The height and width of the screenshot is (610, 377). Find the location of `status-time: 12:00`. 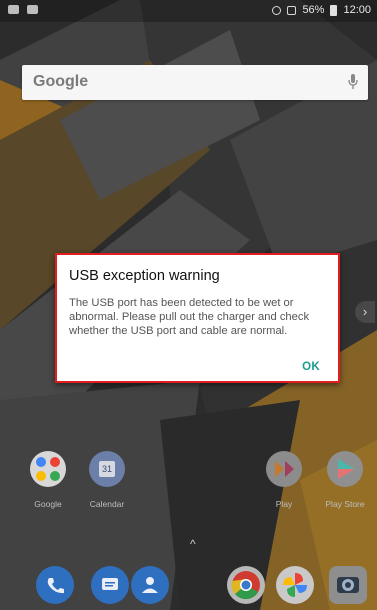

status-time: 12:00 is located at coordinates (357, 10).